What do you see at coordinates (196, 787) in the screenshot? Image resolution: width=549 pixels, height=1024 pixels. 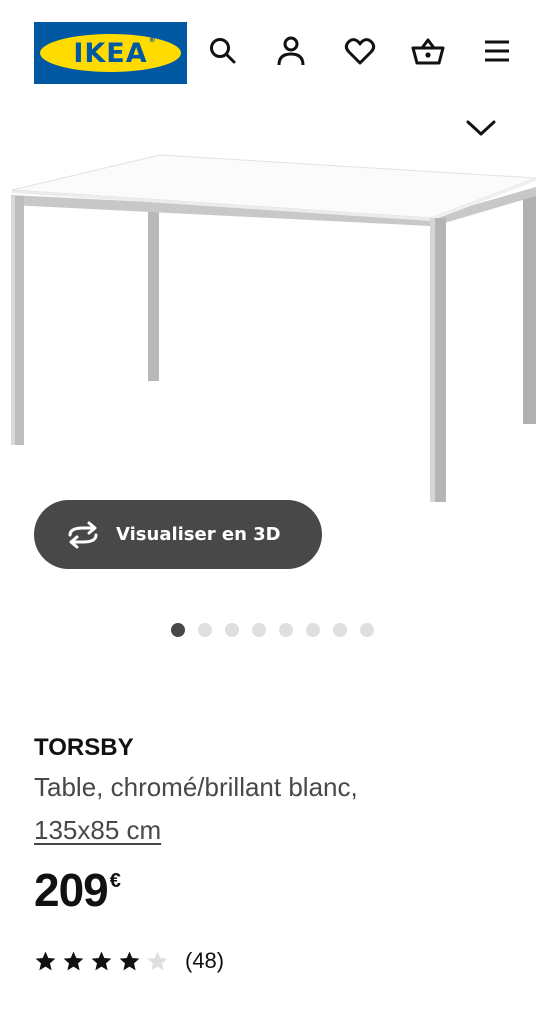 I see `product-description: Table, chromé/brillant blanc,` at bounding box center [196, 787].